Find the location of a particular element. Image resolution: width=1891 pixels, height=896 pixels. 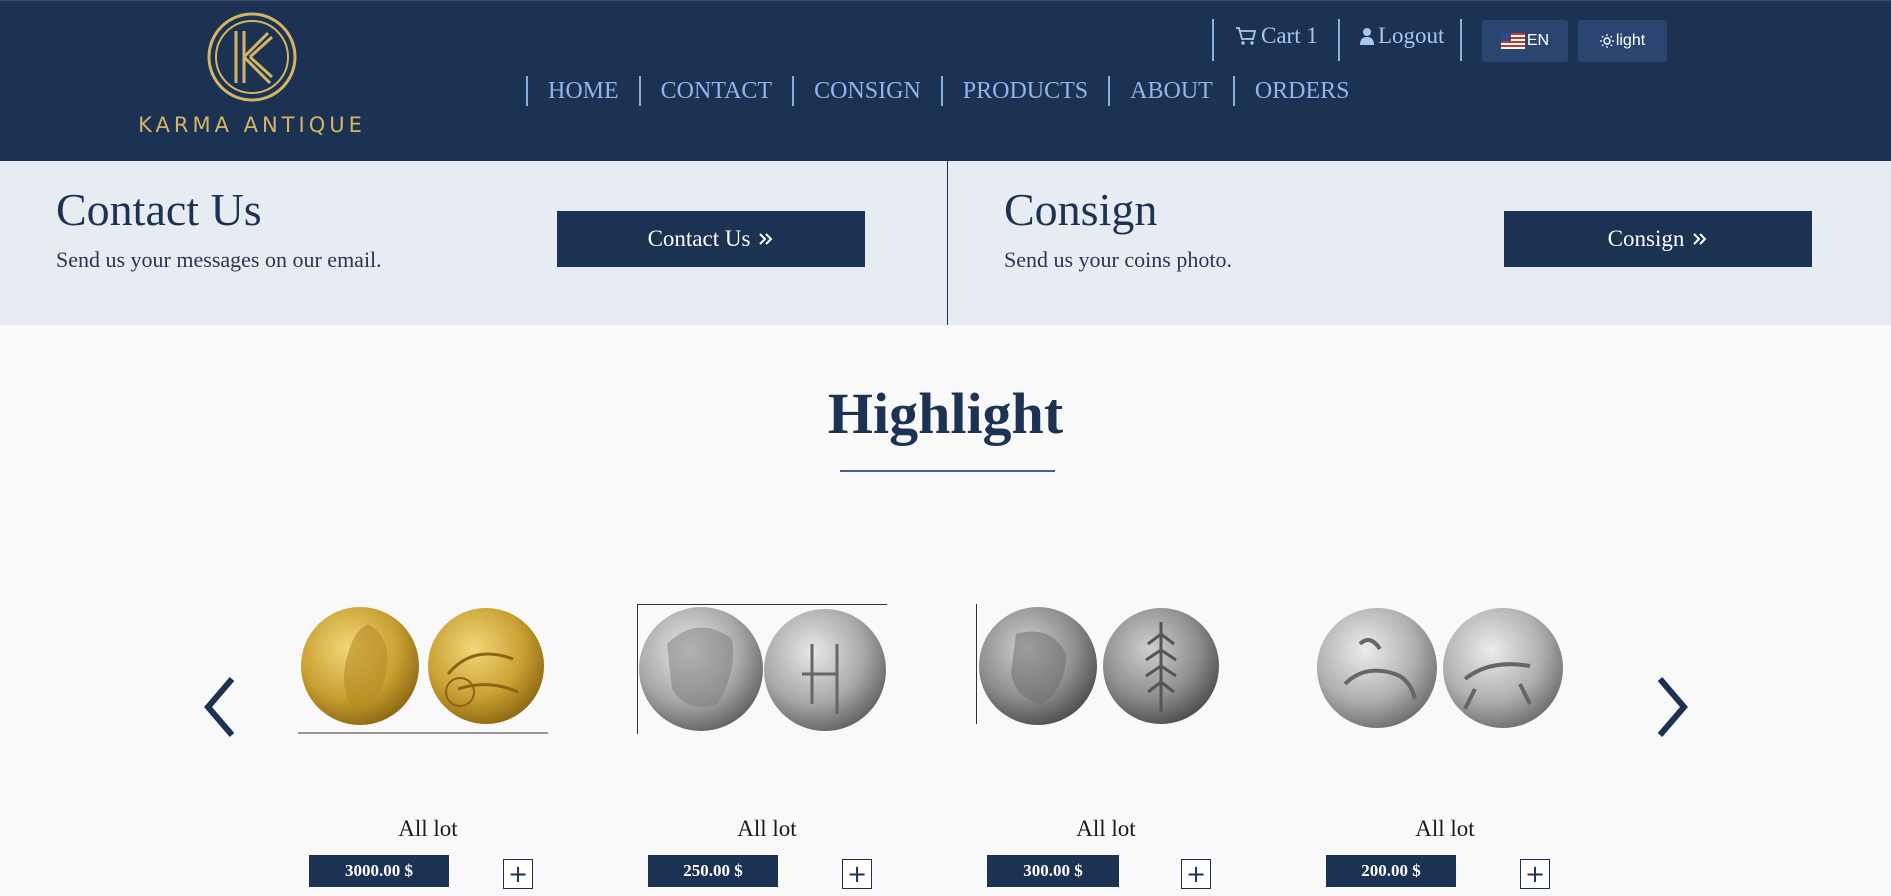

language-selector: EN is located at coordinates (1525, 41).